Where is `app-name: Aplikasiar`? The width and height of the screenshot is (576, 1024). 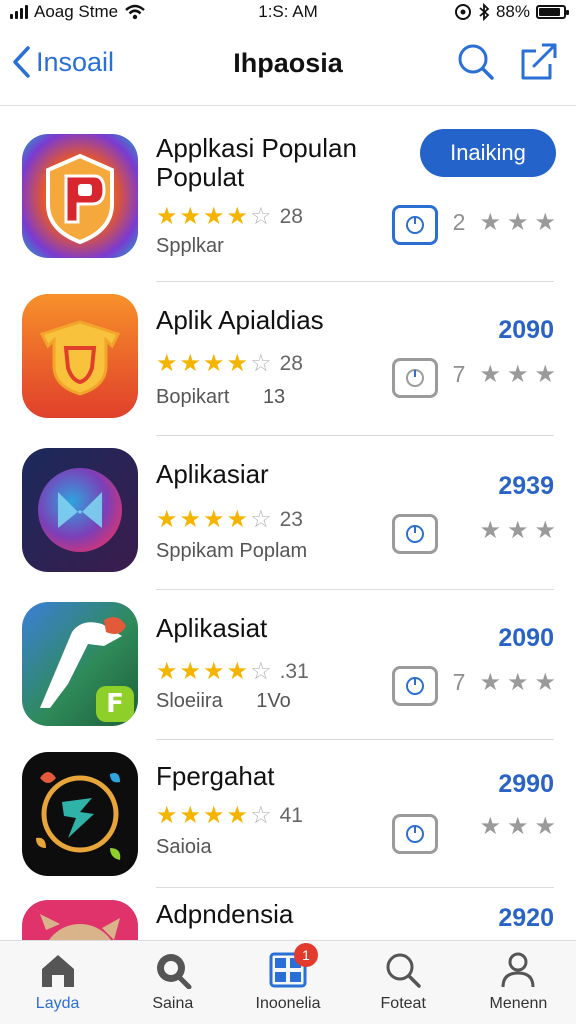 app-name: Aplikasiar is located at coordinates (212, 474).